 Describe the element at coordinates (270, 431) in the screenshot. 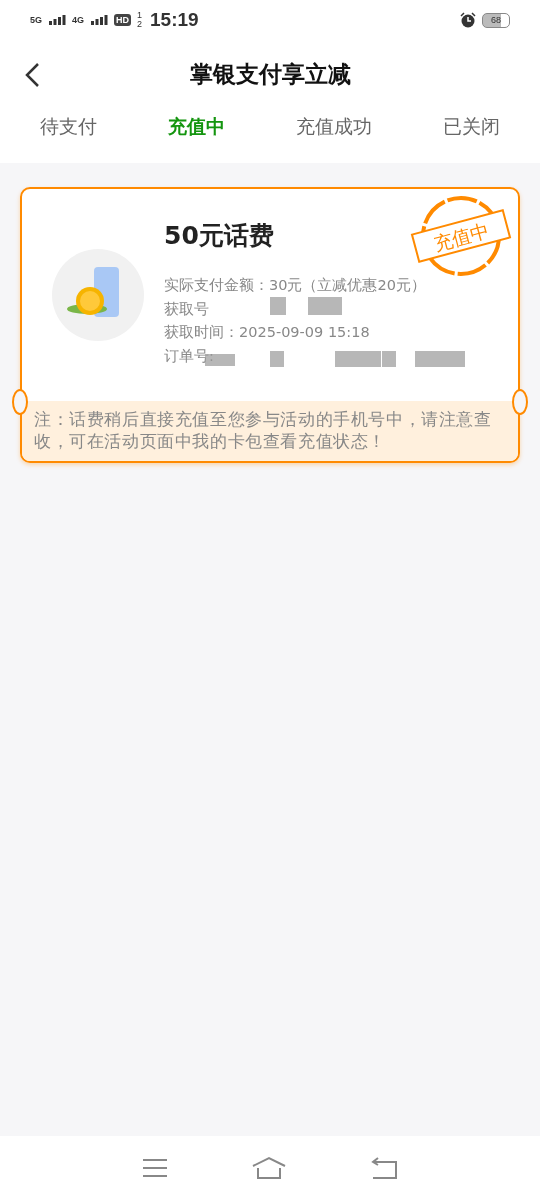

I see `notice-text: 注：话费稍后直接充值至您参与活动的手机号中，请注意查收，可在活动页面中我的卡包查看充值状态！` at that location.